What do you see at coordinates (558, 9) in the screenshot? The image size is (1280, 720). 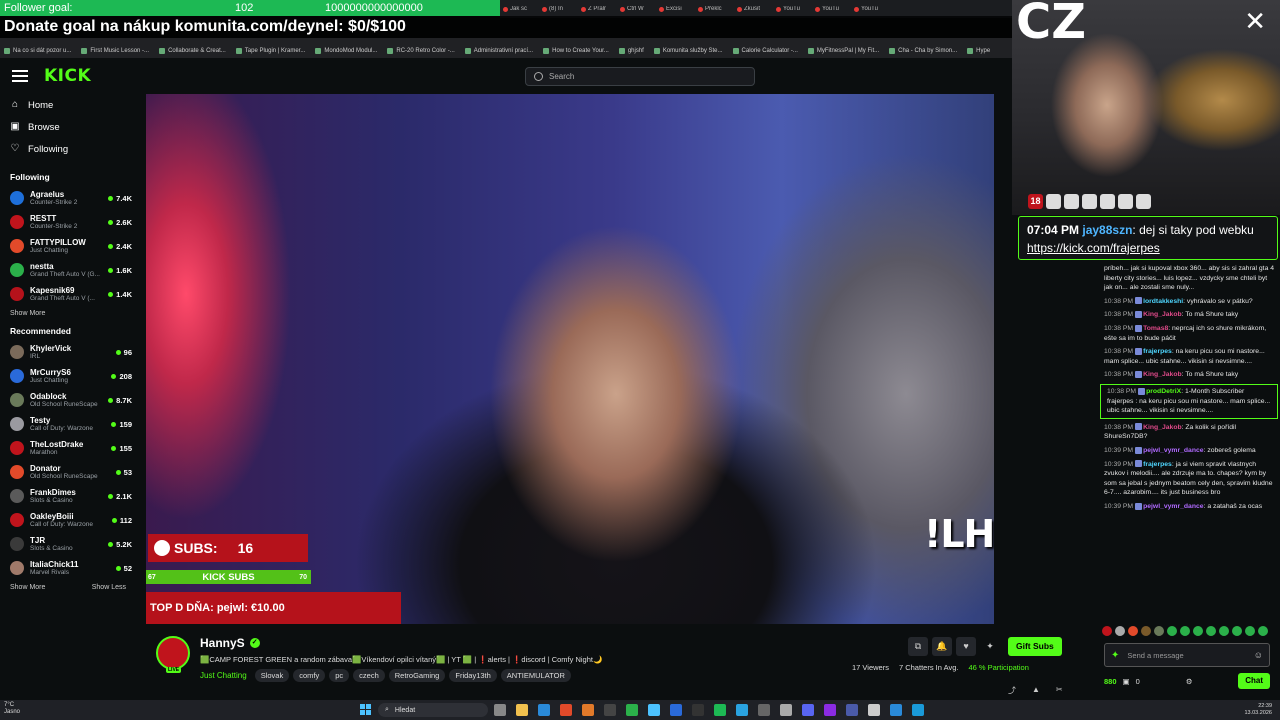 I see `browser-tab: (8) In` at bounding box center [558, 9].